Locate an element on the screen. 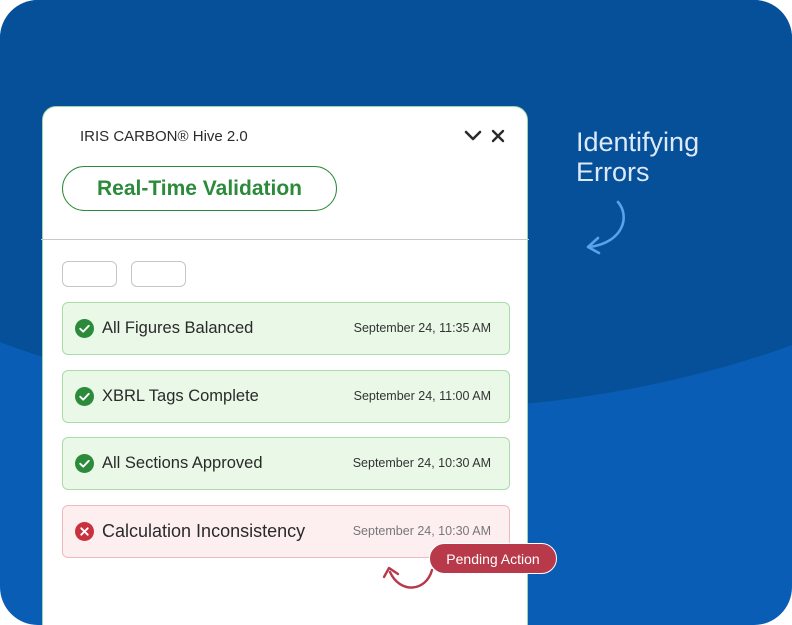  close-icon is located at coordinates (498, 136).